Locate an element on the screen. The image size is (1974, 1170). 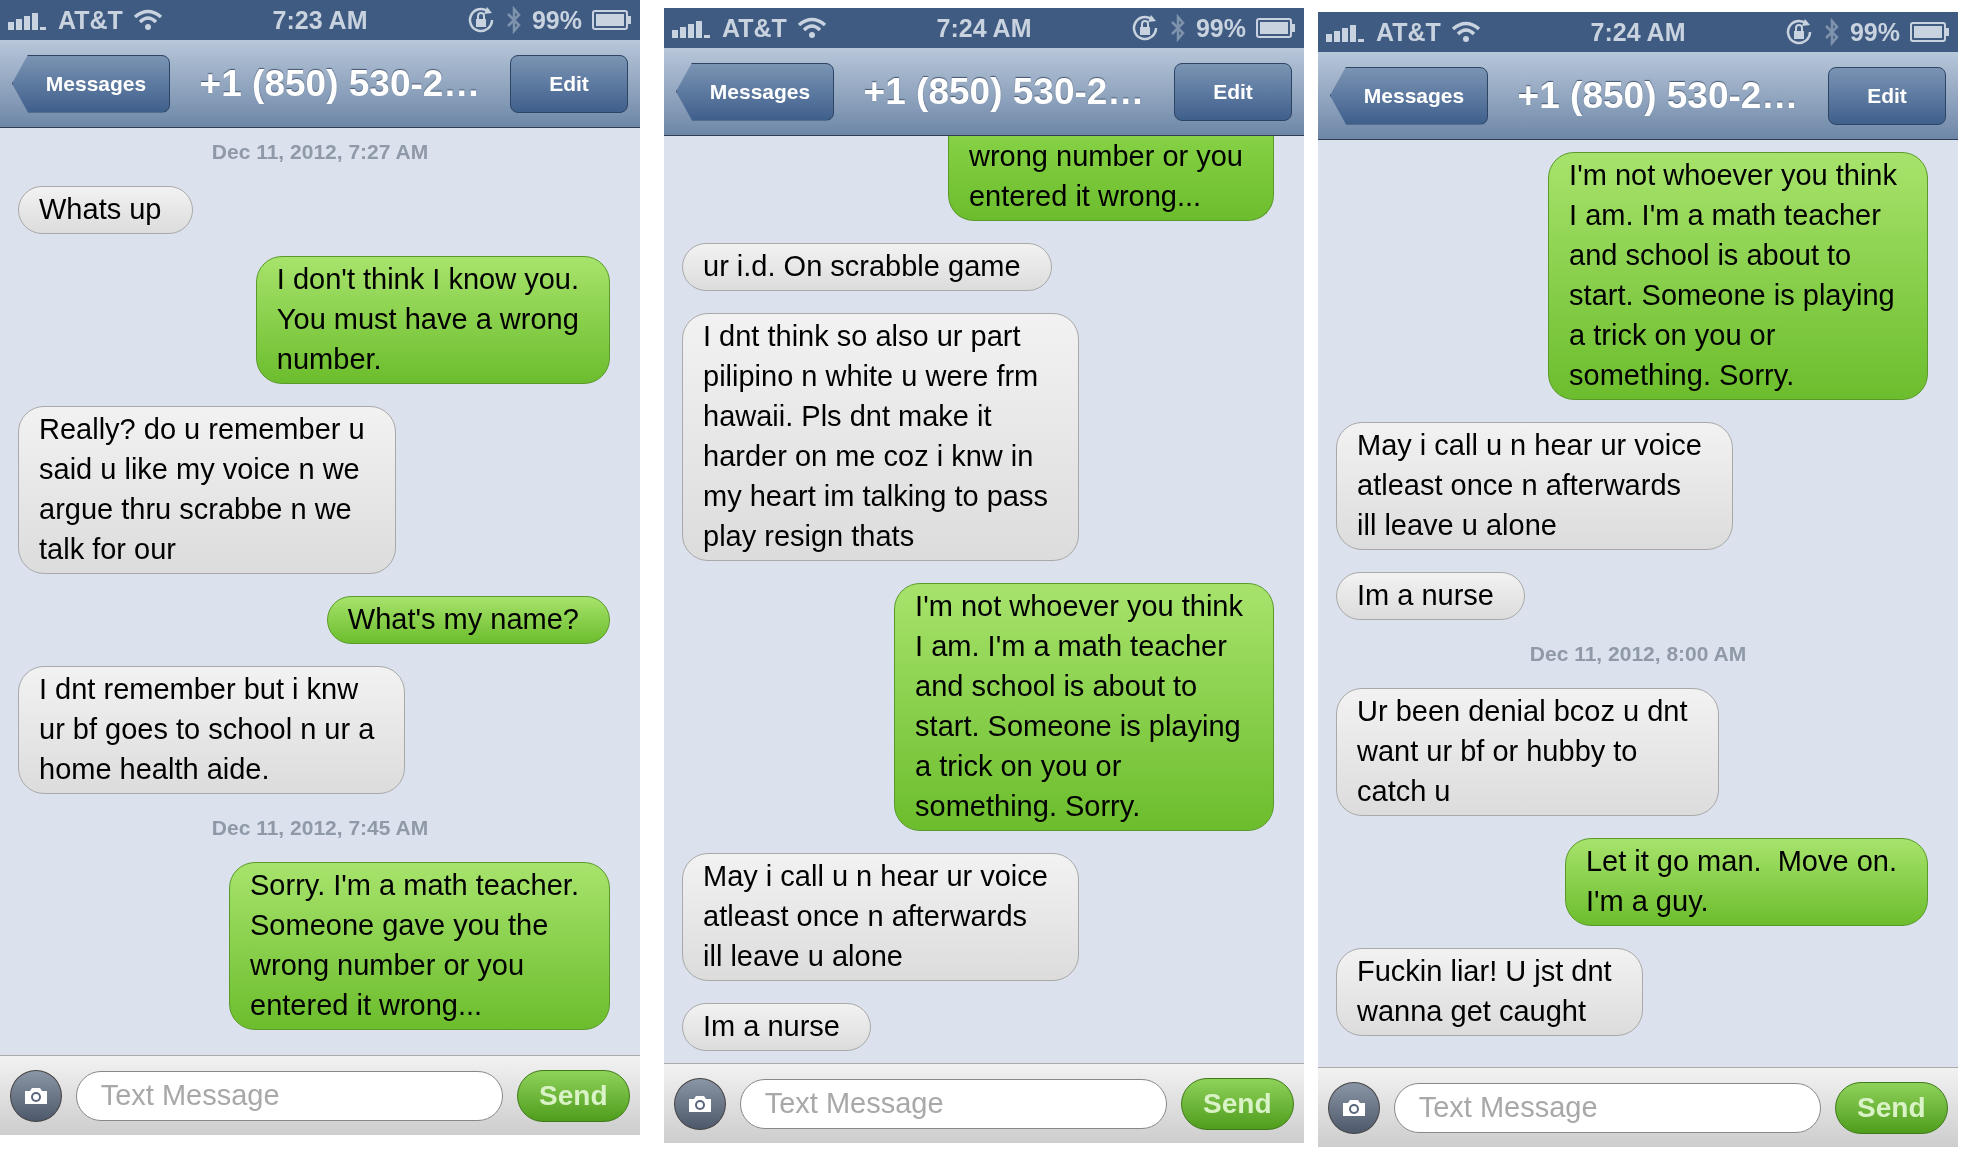
received-message-bubble: ur i.d. On scrabble game is located at coordinates (867, 267).